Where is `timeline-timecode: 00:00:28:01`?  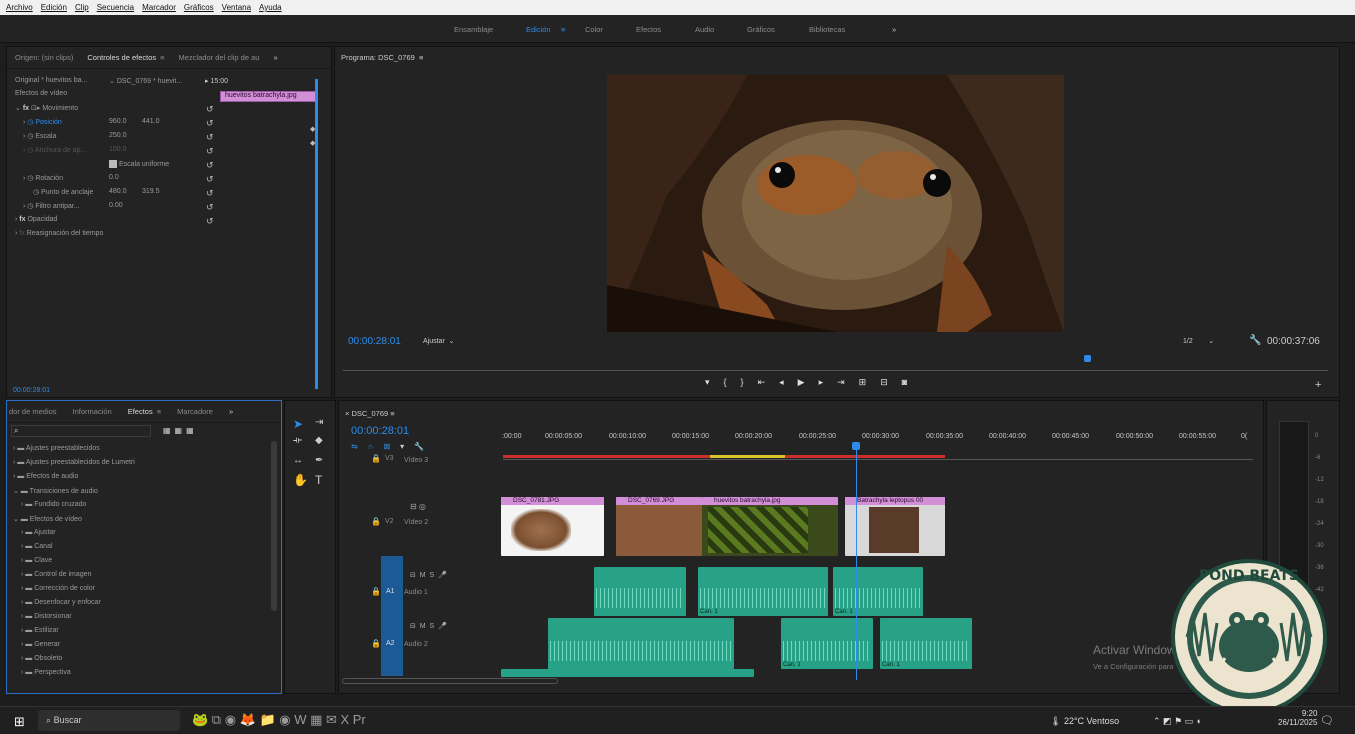 timeline-timecode: 00:00:28:01 is located at coordinates (380, 431).